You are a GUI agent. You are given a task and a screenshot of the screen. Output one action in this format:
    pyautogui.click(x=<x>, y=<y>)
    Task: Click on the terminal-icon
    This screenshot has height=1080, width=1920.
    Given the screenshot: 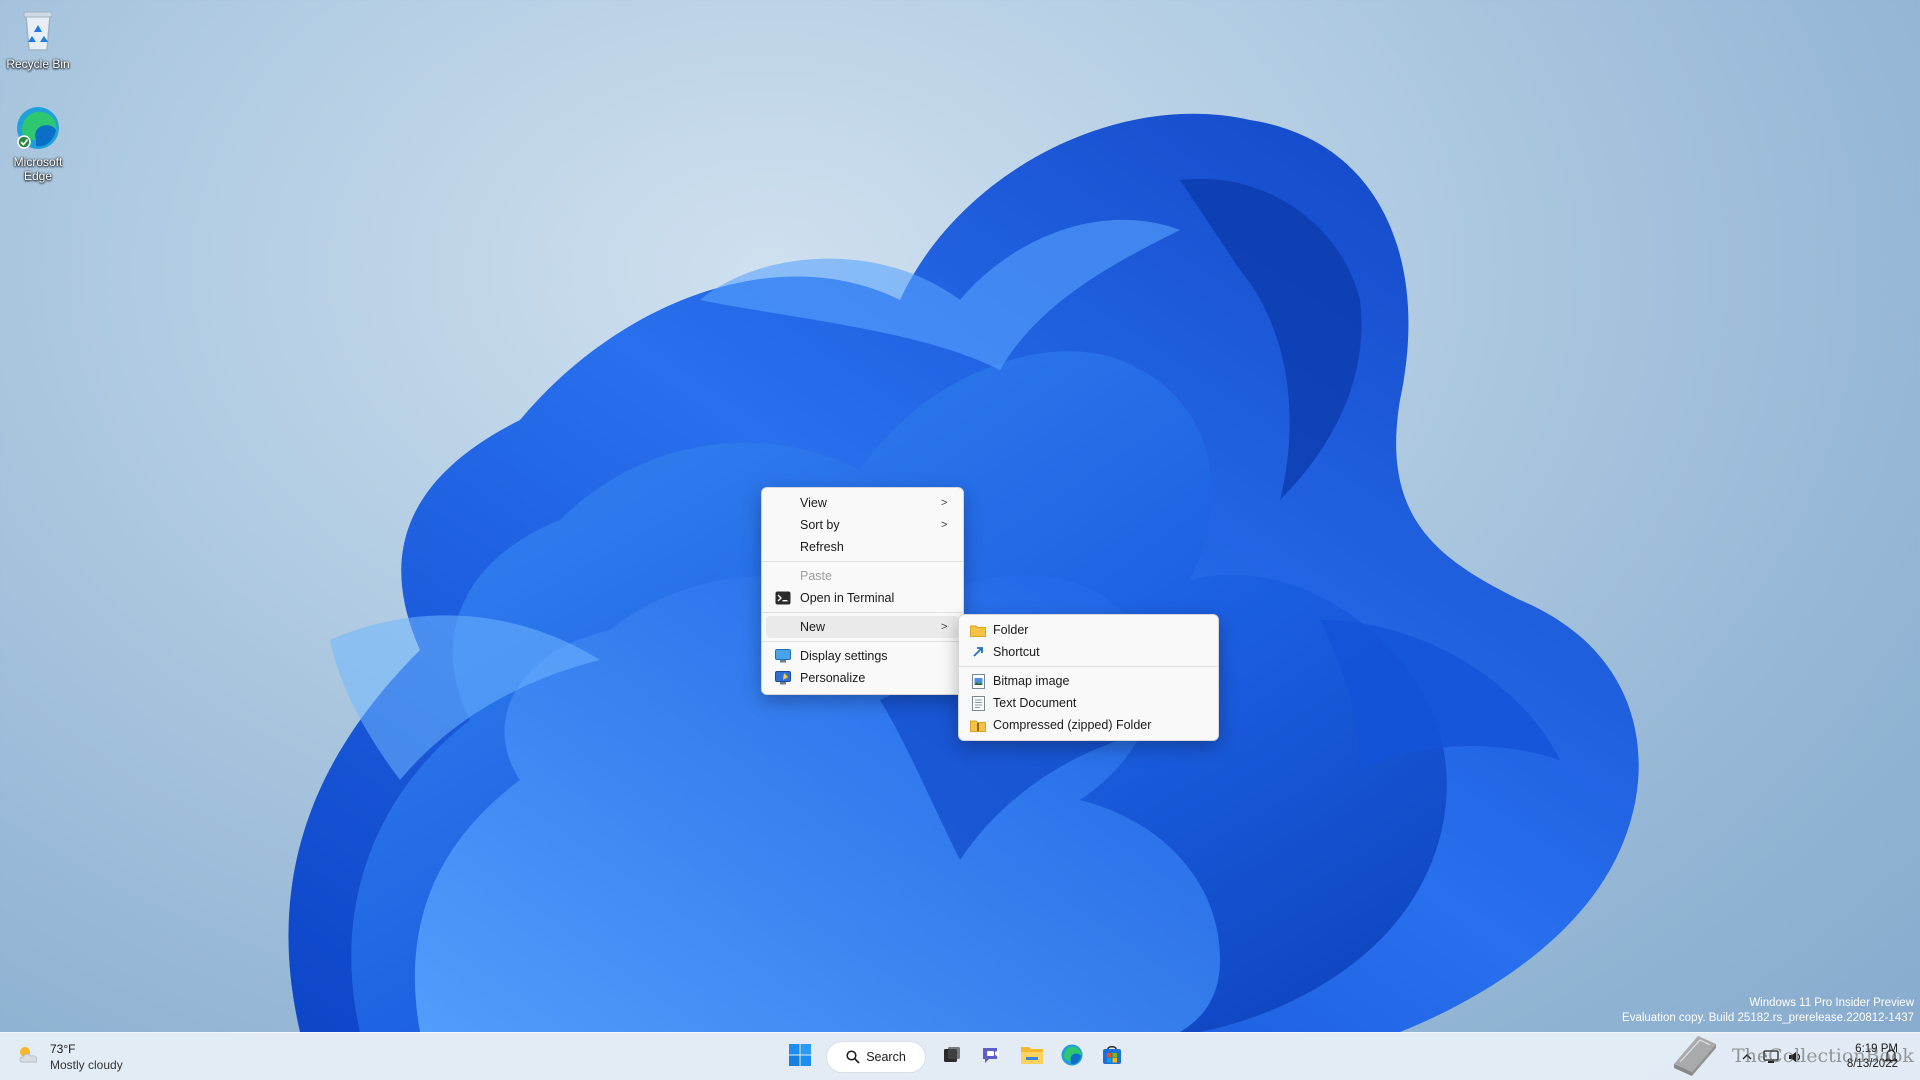 What is the action you would take?
    pyautogui.click(x=783, y=598)
    